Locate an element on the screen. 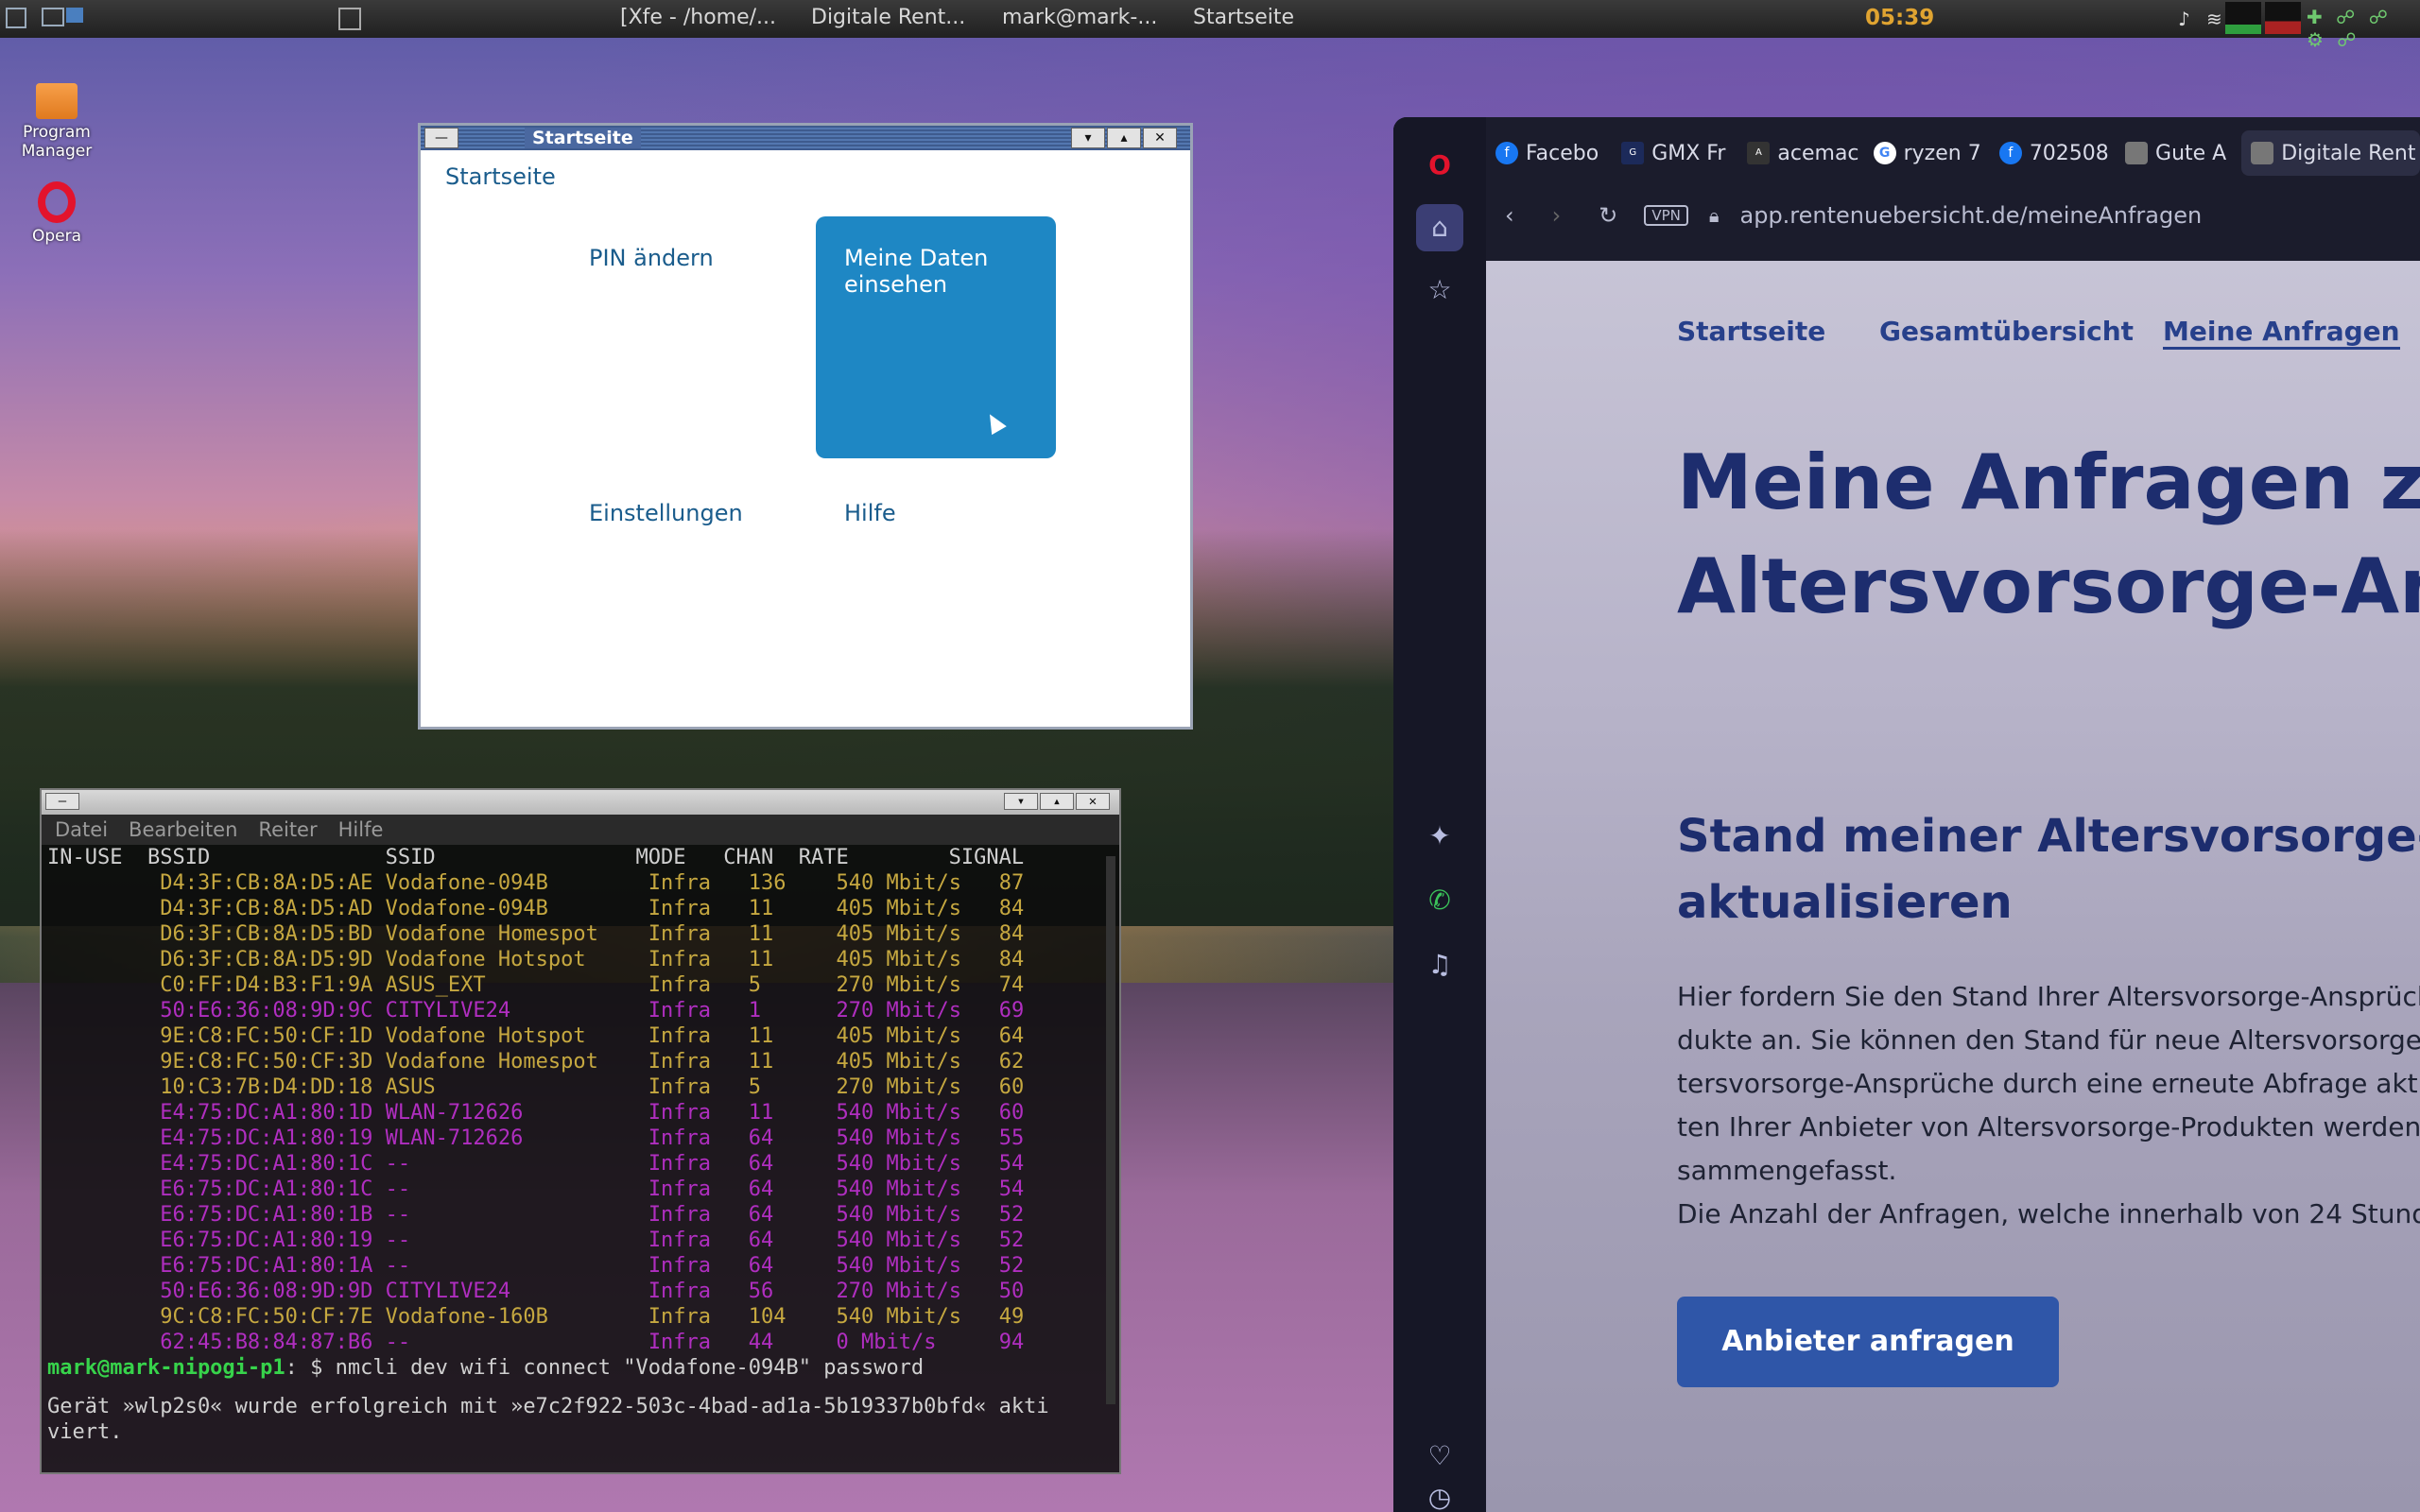 The image size is (2420, 1512). terminal-launcher-icon is located at coordinates (350, 19).